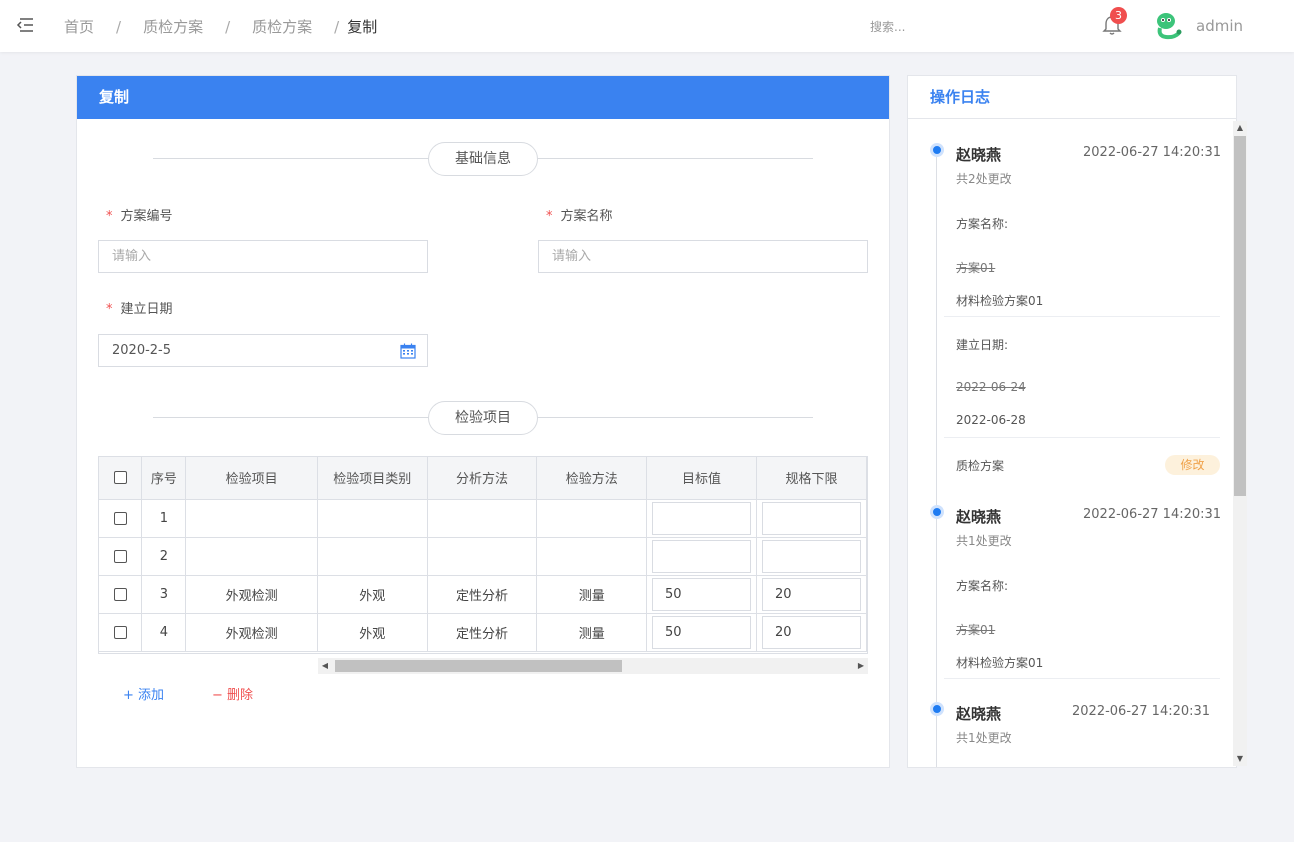 The image size is (1294, 842). I want to click on date-label: * 建立日期, so click(139, 307).